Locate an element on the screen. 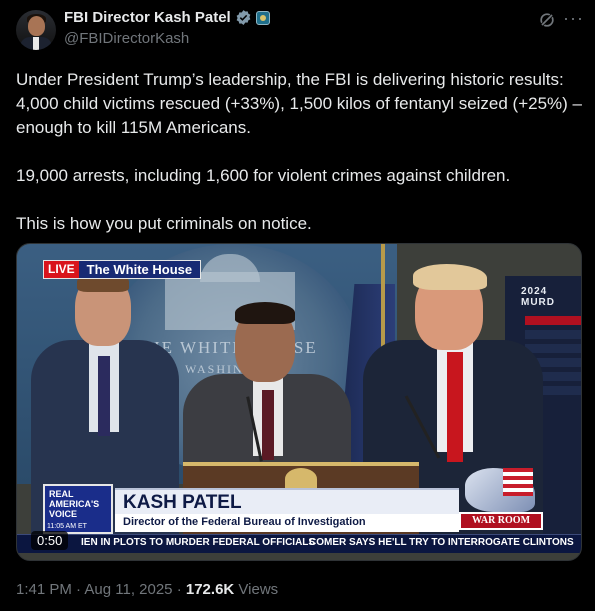 This screenshot has height=611, width=595. network-logo-text: REAL AMERICA'S VOICE is located at coordinates (74, 504).